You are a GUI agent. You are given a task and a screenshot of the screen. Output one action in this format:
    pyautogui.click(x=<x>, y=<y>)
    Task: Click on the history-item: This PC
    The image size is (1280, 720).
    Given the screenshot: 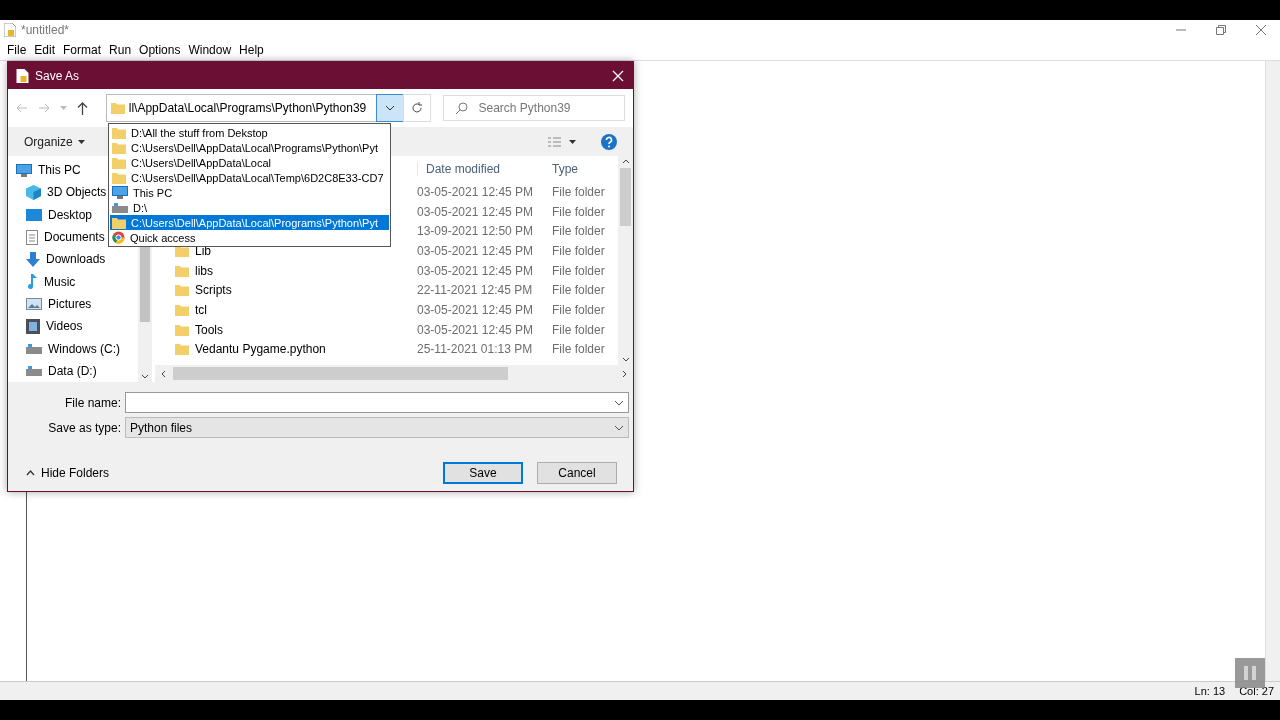 What is the action you would take?
    pyautogui.click(x=249, y=192)
    